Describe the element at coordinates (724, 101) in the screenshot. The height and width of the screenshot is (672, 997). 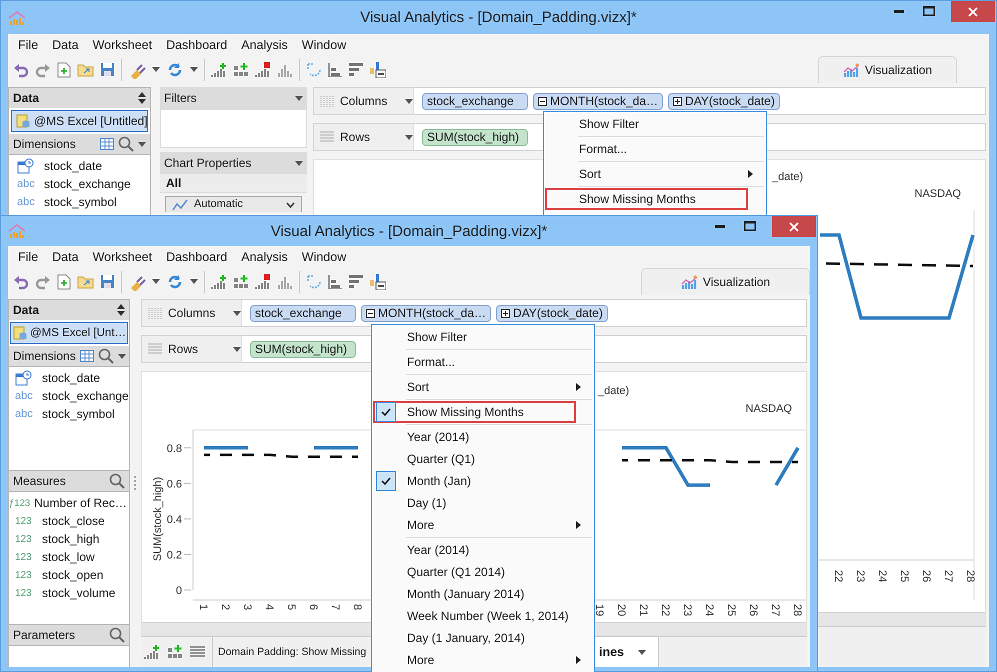
I see `field-pill: DAY(stock_date)` at that location.